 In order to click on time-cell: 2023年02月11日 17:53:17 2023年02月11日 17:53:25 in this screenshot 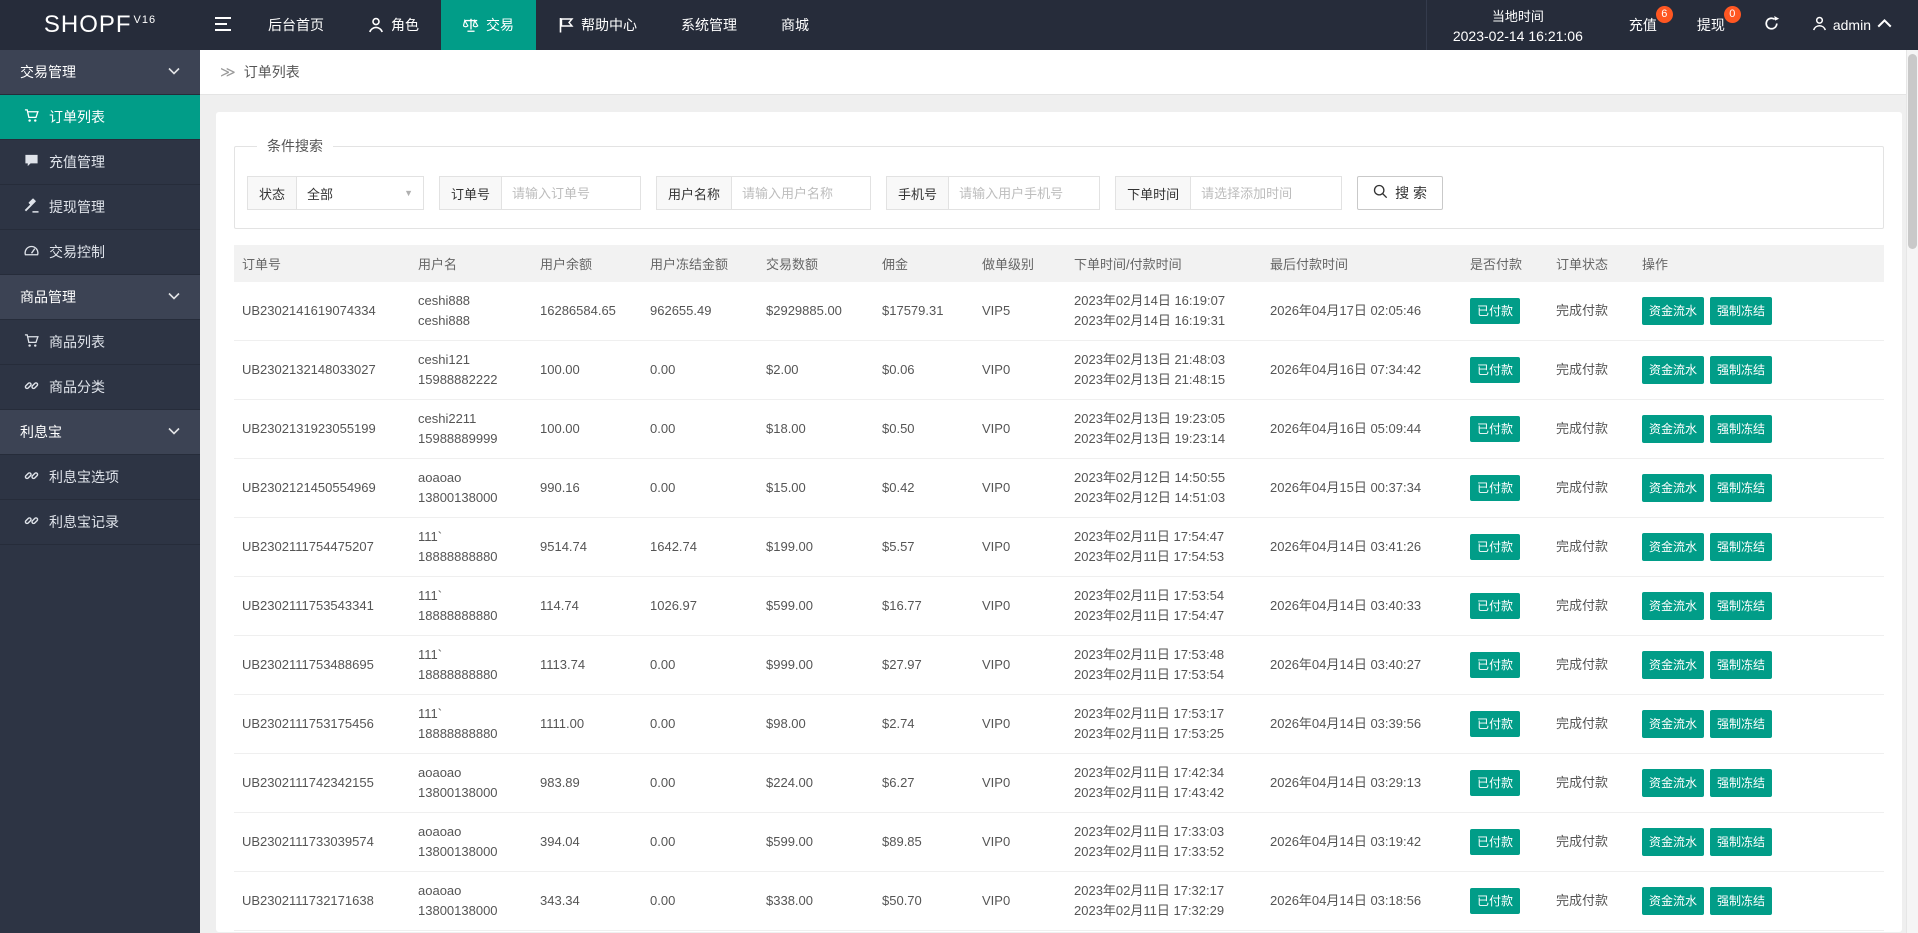, I will do `click(1164, 724)`.